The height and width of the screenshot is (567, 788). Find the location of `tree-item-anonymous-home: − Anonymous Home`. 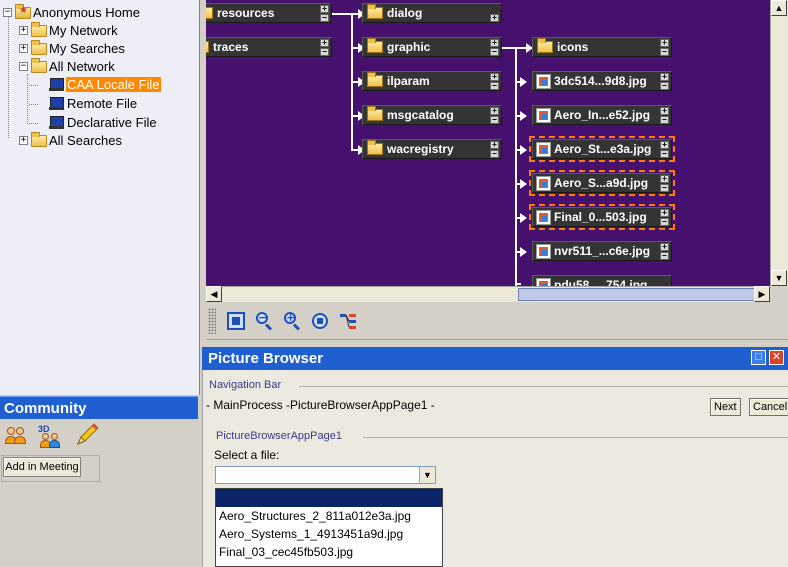

tree-item-anonymous-home: − Anonymous Home is located at coordinates (72, 12).